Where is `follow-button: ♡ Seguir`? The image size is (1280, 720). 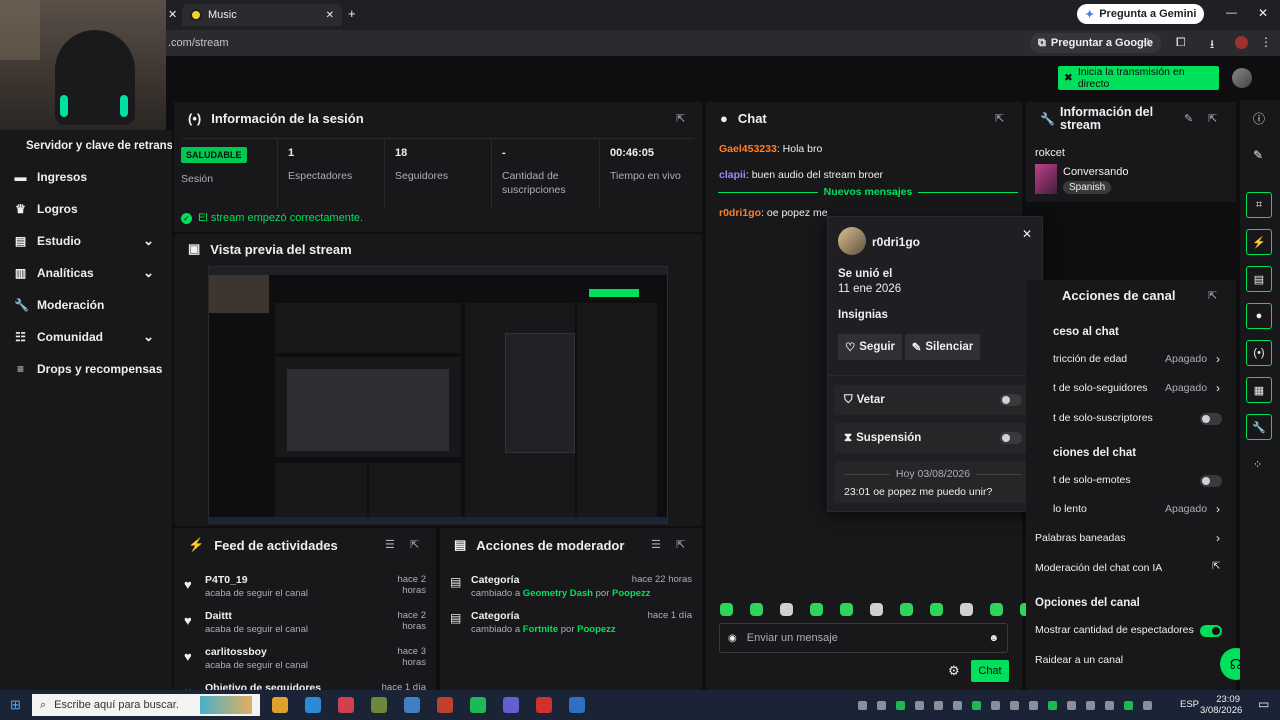 follow-button: ♡ Seguir is located at coordinates (870, 347).